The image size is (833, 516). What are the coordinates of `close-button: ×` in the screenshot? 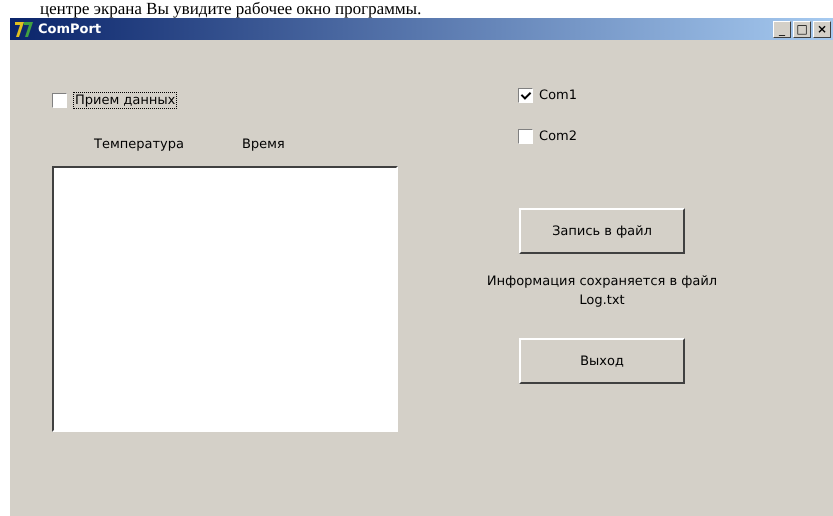 It's located at (822, 29).